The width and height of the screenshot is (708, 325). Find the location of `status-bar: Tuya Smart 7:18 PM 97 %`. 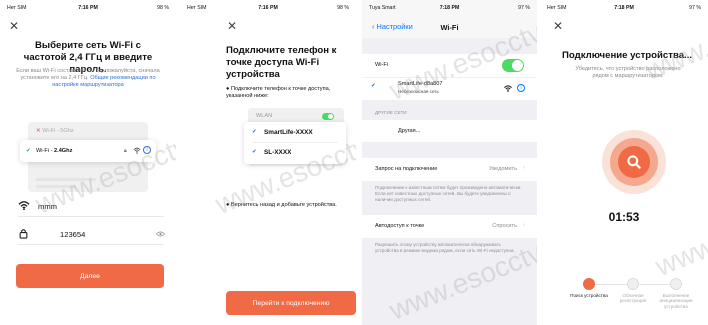

status-bar: Tuya Smart 7:18 PM 97 % is located at coordinates (449, 10).